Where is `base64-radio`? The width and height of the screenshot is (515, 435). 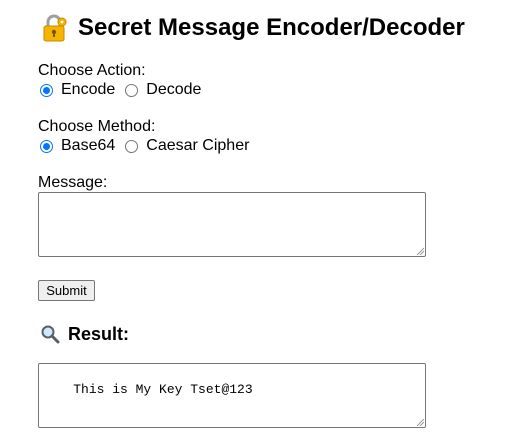
base64-radio is located at coordinates (46, 146).